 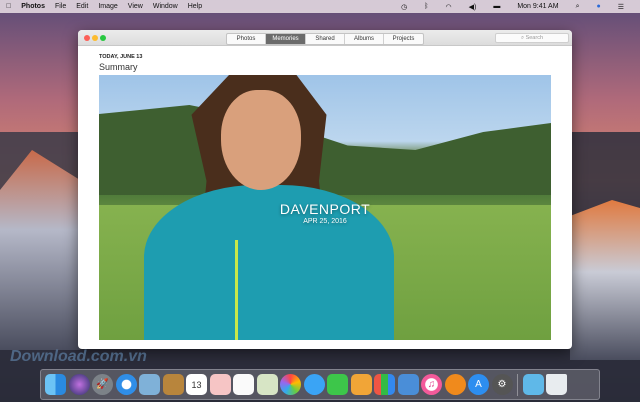 I want to click on siri-icon: ●, so click(x=598, y=6).